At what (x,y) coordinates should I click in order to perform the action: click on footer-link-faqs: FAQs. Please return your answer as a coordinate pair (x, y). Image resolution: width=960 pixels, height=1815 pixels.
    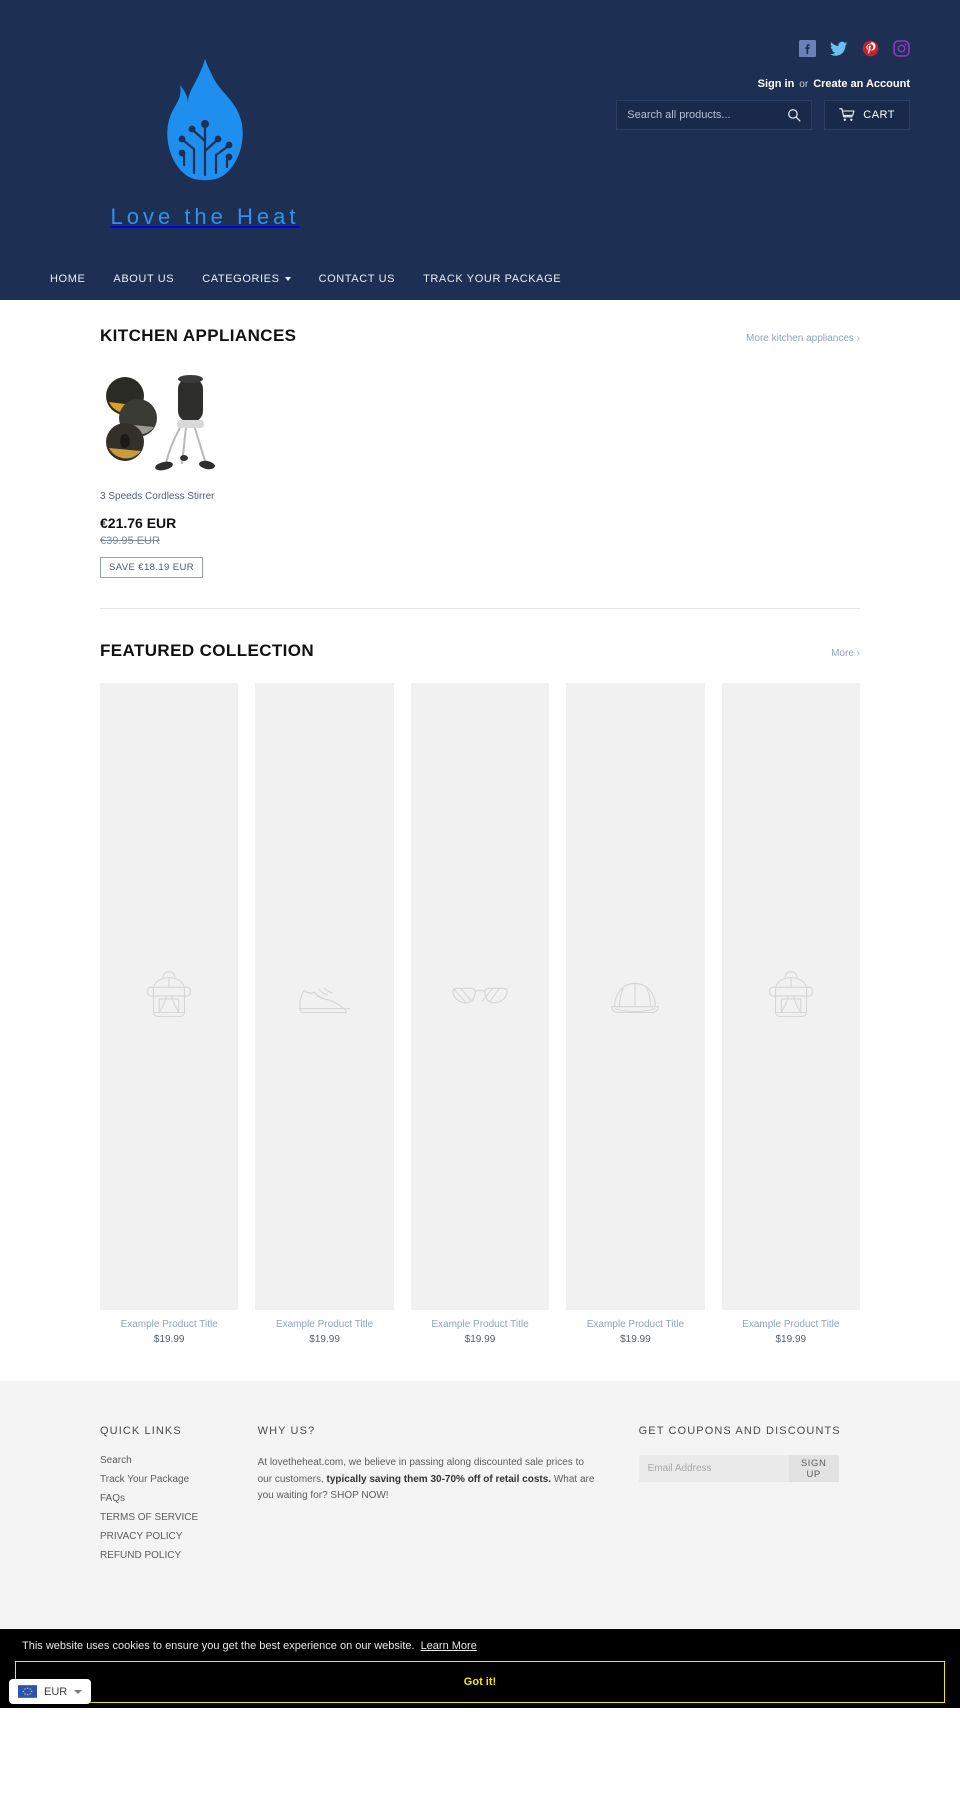
    Looking at the image, I should click on (170, 1498).